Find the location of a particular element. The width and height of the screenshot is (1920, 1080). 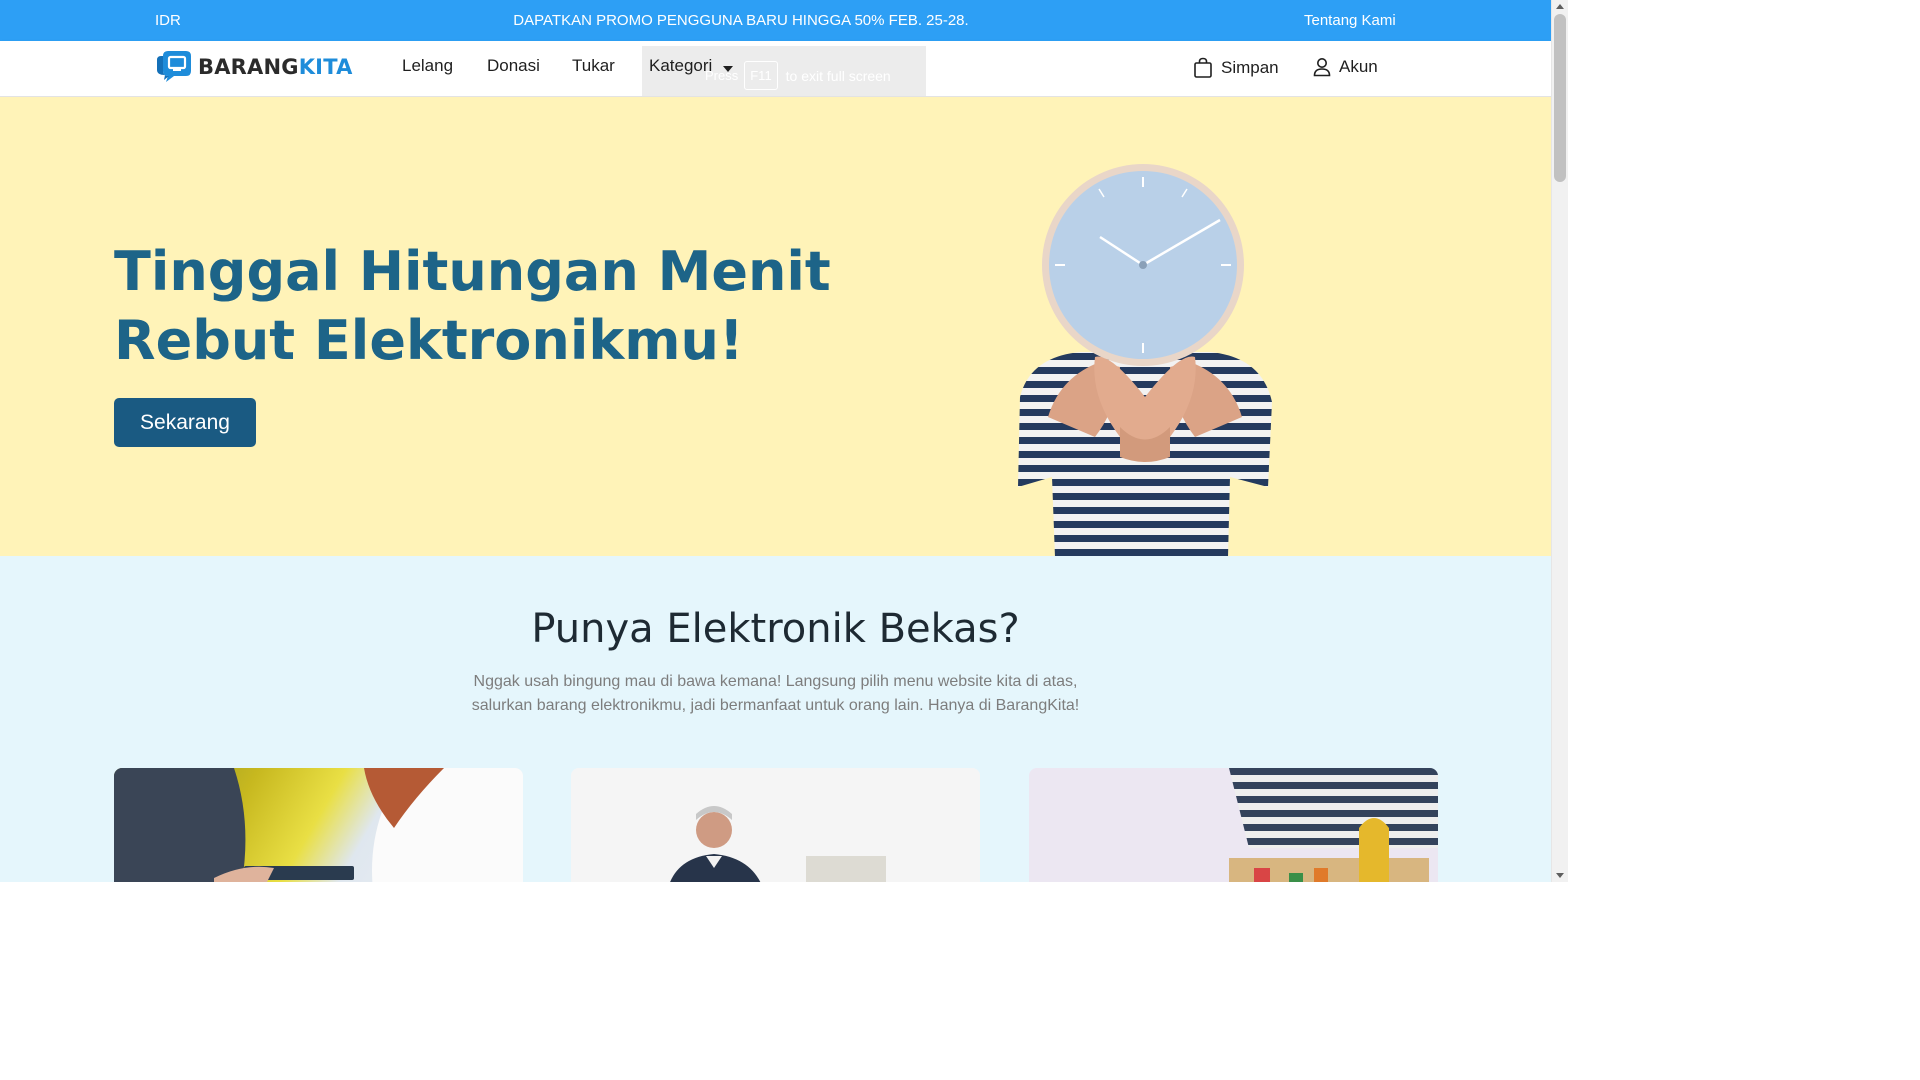

card-tukar-image is located at coordinates (1233, 825).